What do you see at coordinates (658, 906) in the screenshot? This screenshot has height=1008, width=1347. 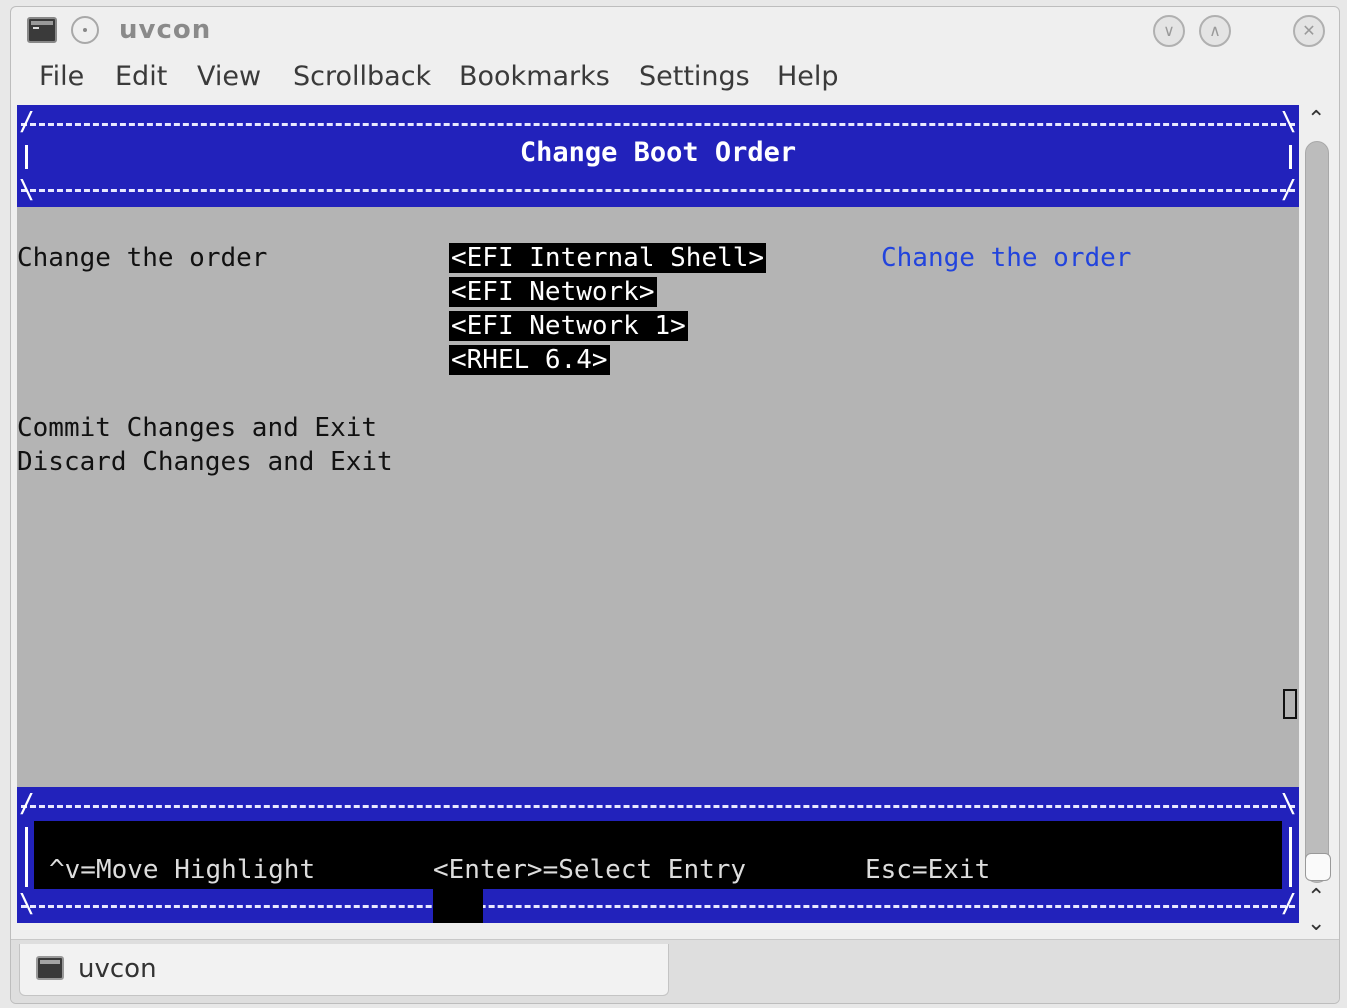 I see `footer-bottom-border` at bounding box center [658, 906].